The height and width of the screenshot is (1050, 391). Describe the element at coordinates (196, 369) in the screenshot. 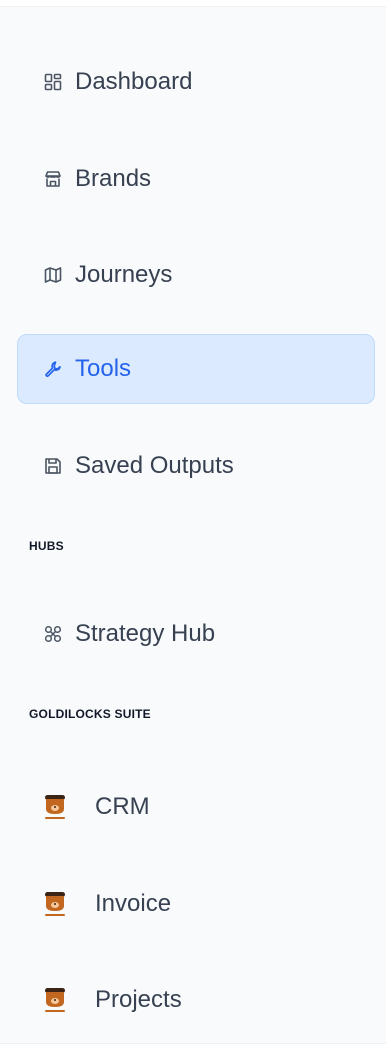

I see `nav-item-tools: Tools` at that location.